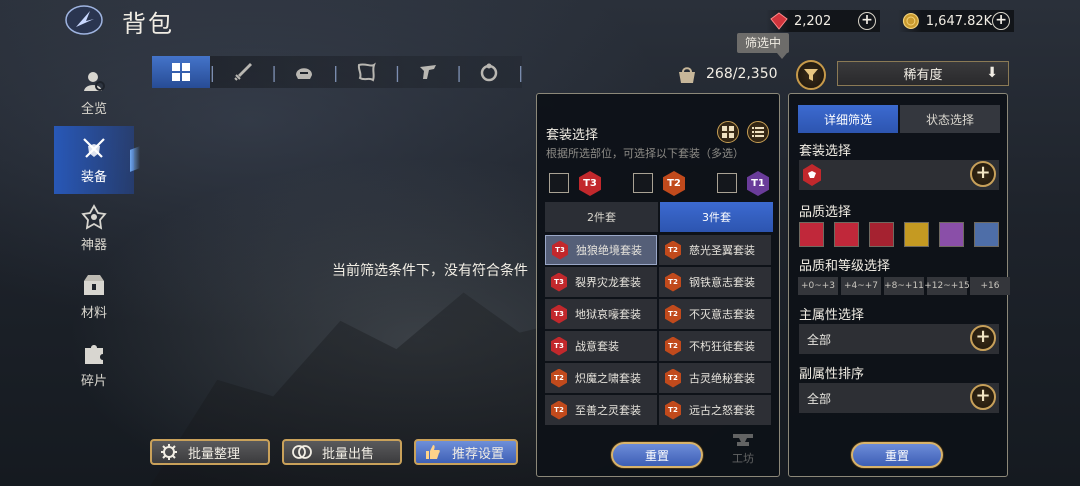  I want to click on tab-helmet, so click(304, 72).